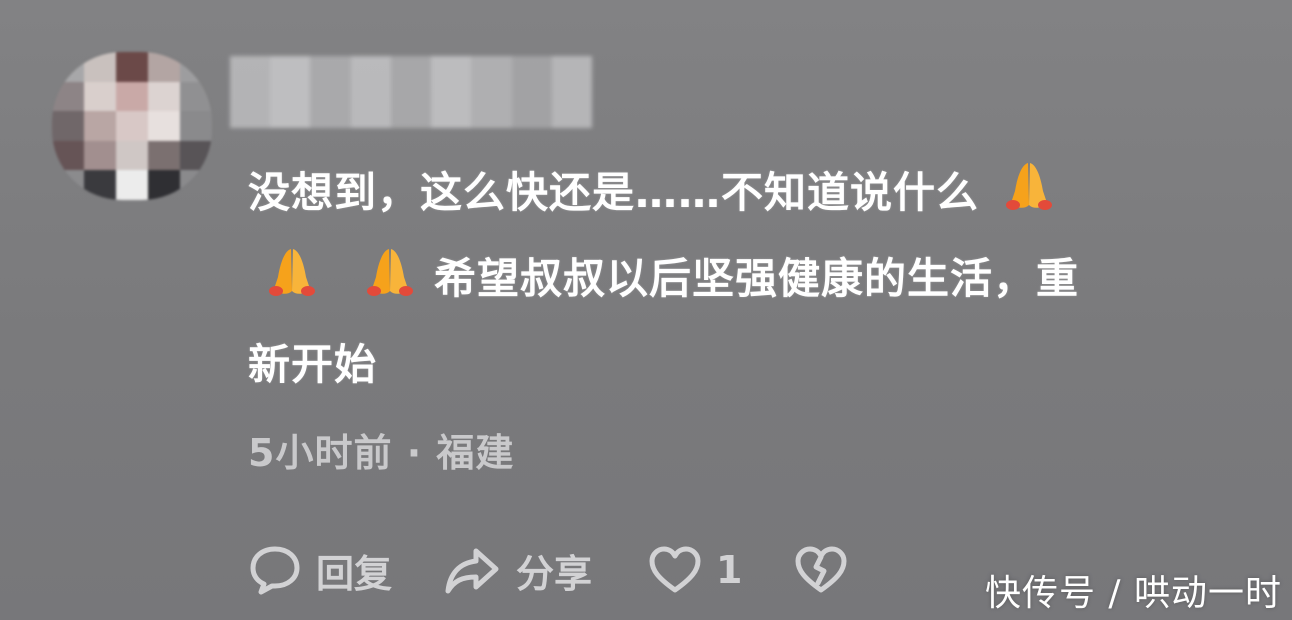 This screenshot has width=1292, height=620. I want to click on share-label: 分享, so click(554, 573).